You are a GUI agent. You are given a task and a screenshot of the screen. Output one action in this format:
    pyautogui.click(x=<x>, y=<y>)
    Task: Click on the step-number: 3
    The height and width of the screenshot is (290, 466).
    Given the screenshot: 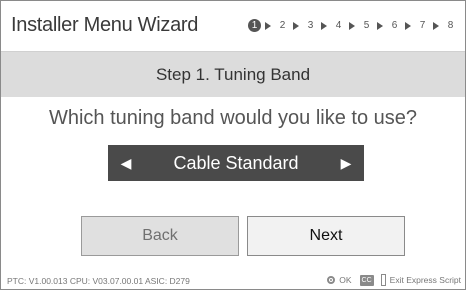 What is the action you would take?
    pyautogui.click(x=310, y=25)
    